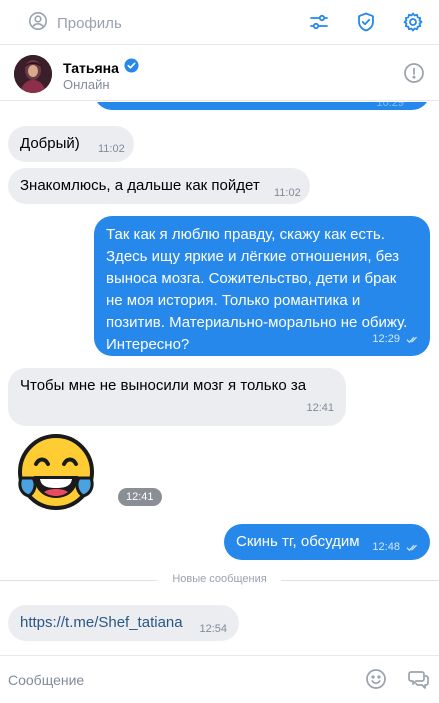  I want to click on smile-icon, so click(376, 681).